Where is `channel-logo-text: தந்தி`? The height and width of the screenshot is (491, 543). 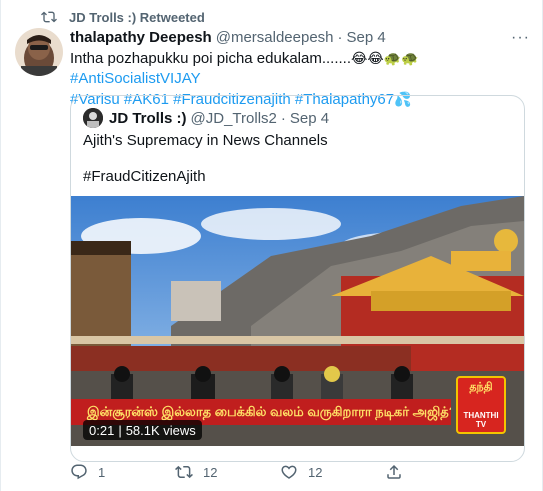 channel-logo-text: தந்தி is located at coordinates (481, 387).